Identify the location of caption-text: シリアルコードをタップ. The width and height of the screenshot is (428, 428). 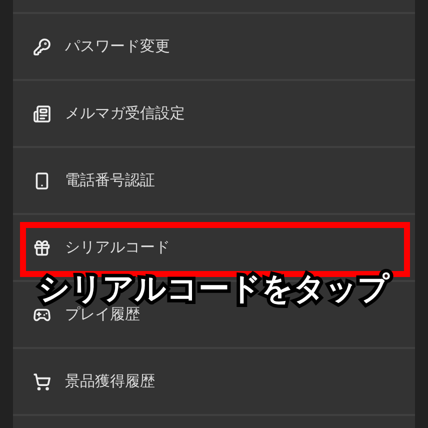
(214, 289).